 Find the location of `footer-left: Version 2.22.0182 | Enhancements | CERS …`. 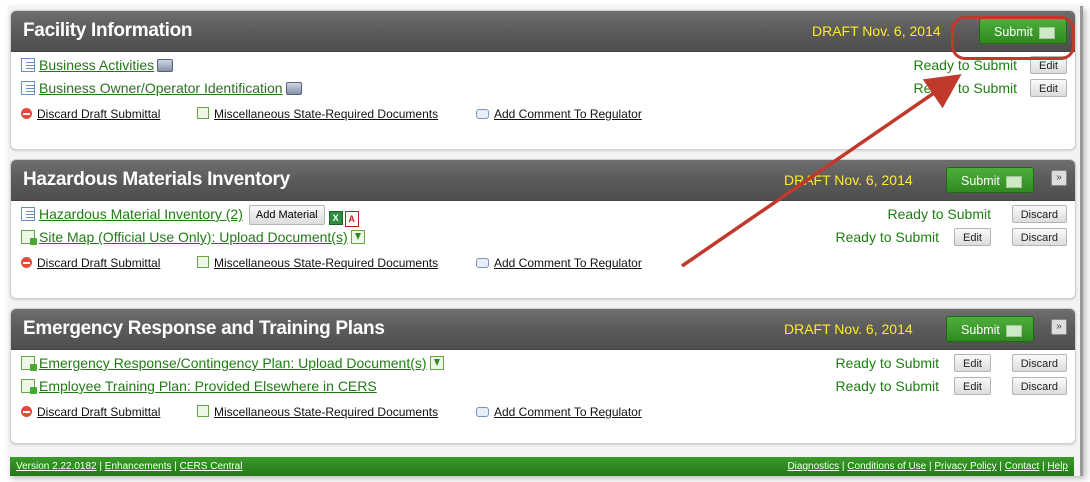

footer-left: Version 2.22.0182 | Enhancements | CERS … is located at coordinates (129, 466).